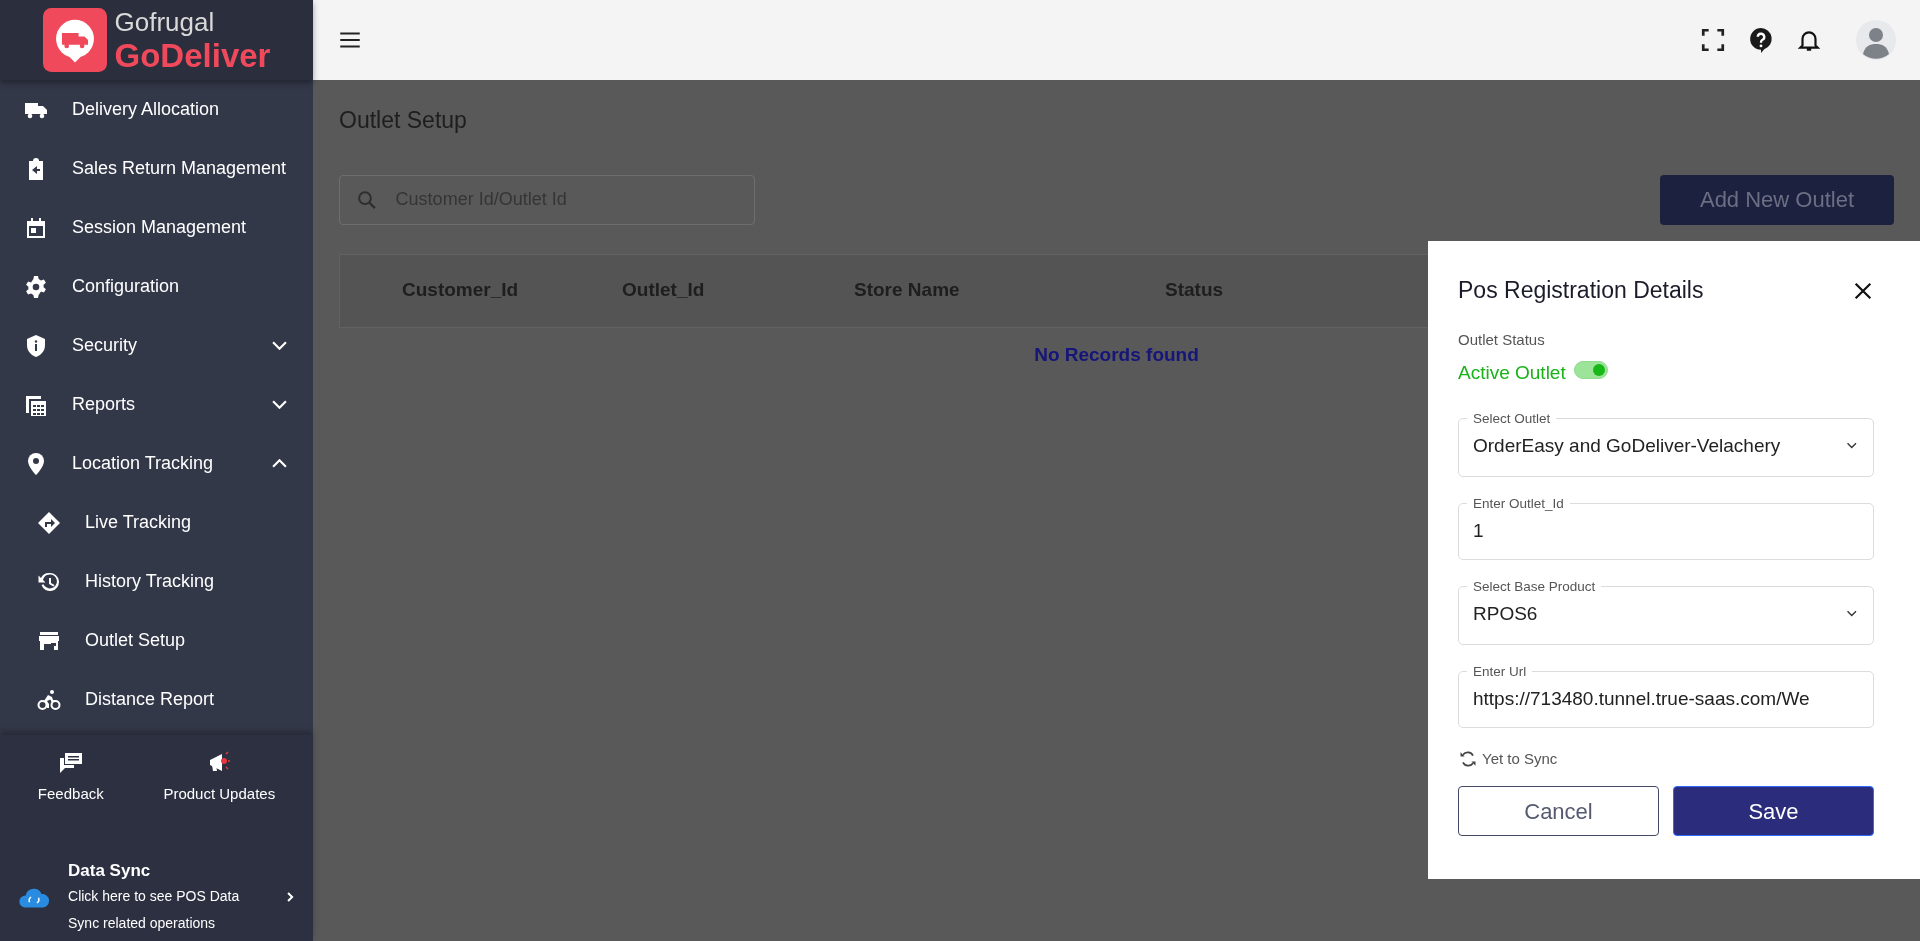 This screenshot has width=1920, height=941. What do you see at coordinates (1512, 373) in the screenshot?
I see `status-text: Active Outlet` at bounding box center [1512, 373].